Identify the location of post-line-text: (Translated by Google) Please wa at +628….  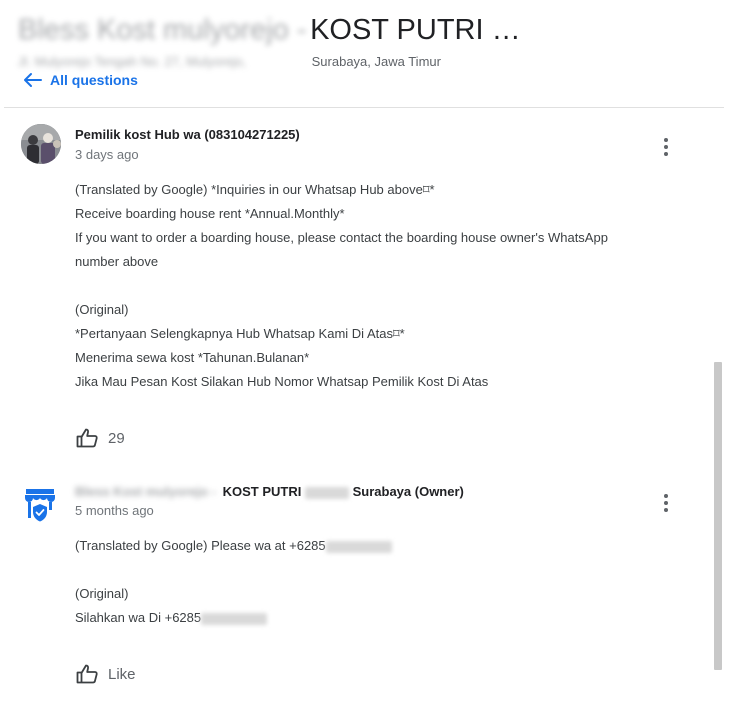
(200, 545).